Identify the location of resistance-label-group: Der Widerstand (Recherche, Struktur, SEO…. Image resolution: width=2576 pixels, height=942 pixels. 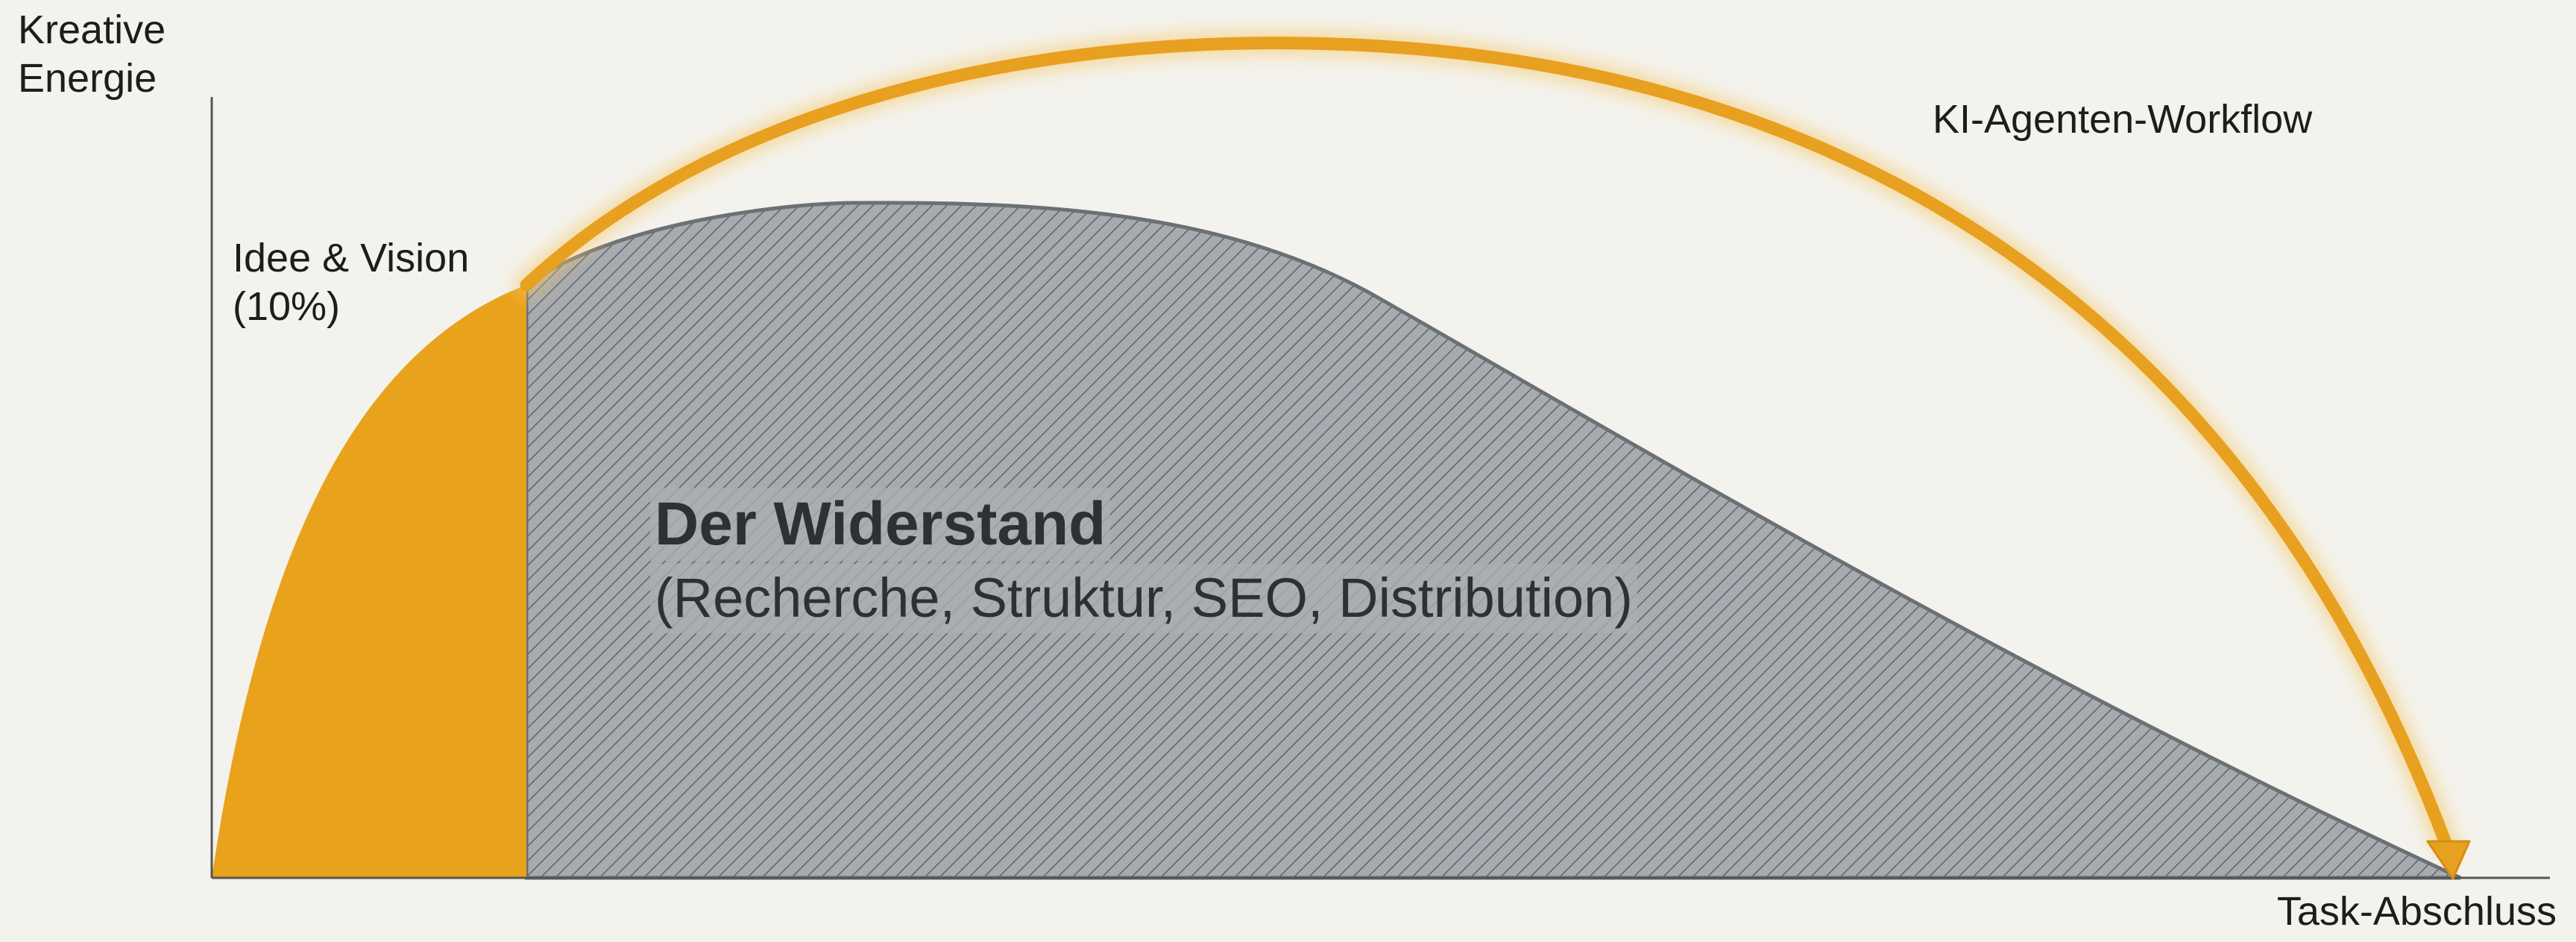
(1143, 561).